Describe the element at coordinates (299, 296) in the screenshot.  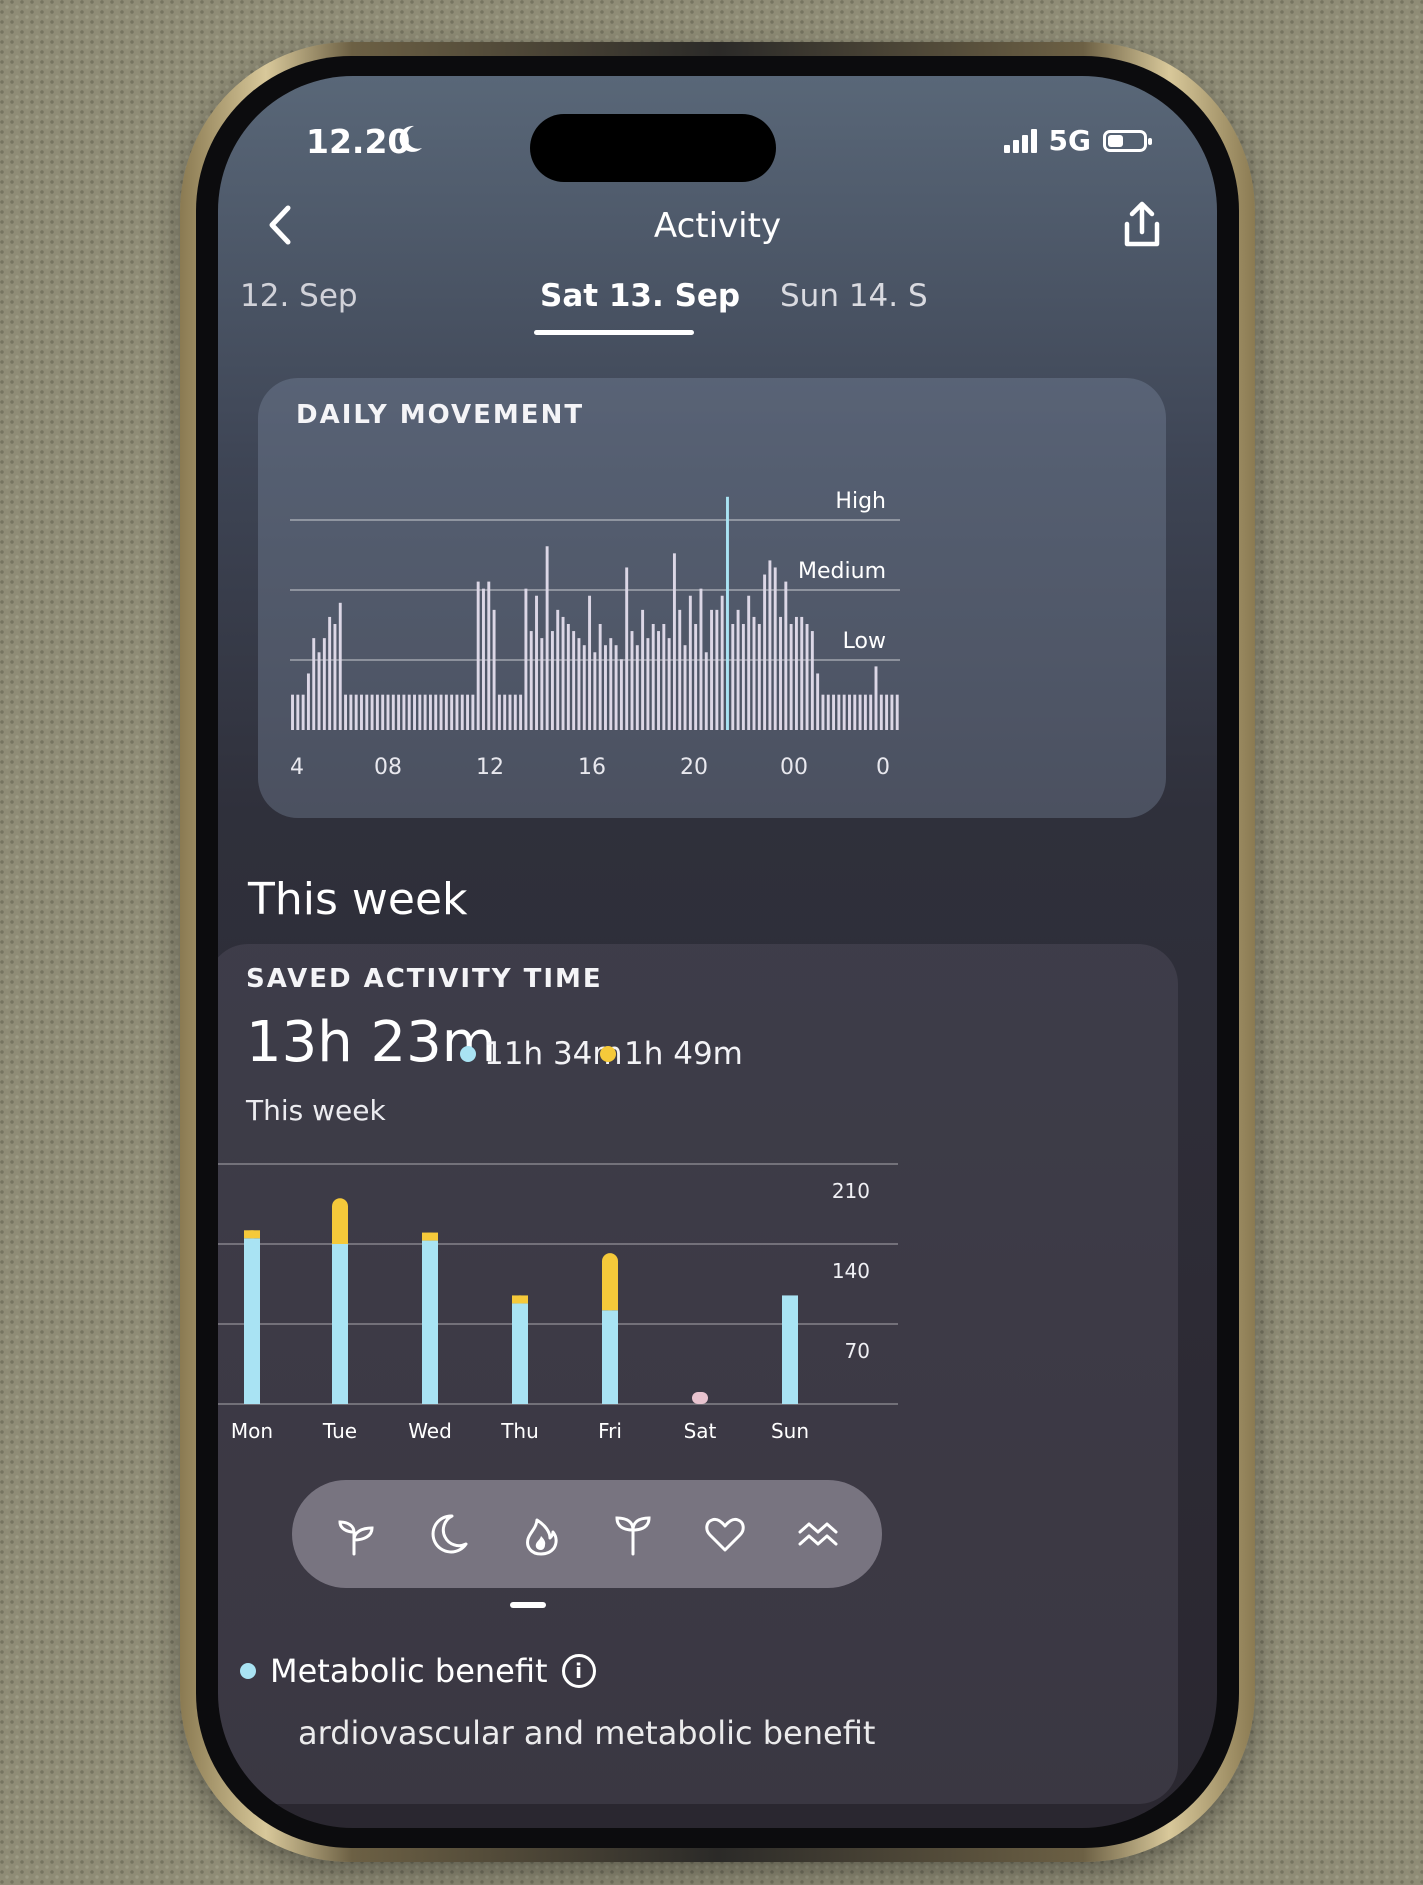
I see `date-prev: 12. Sep` at that location.